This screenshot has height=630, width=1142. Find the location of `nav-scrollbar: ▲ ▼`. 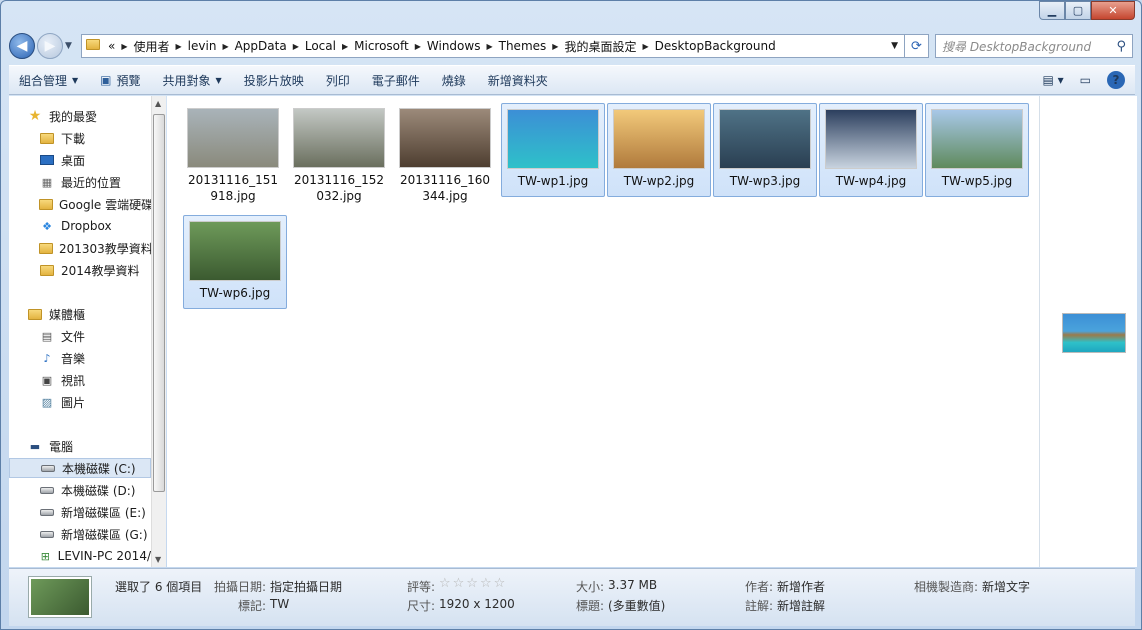

nav-scrollbar: ▲ ▼ is located at coordinates (158, 331).